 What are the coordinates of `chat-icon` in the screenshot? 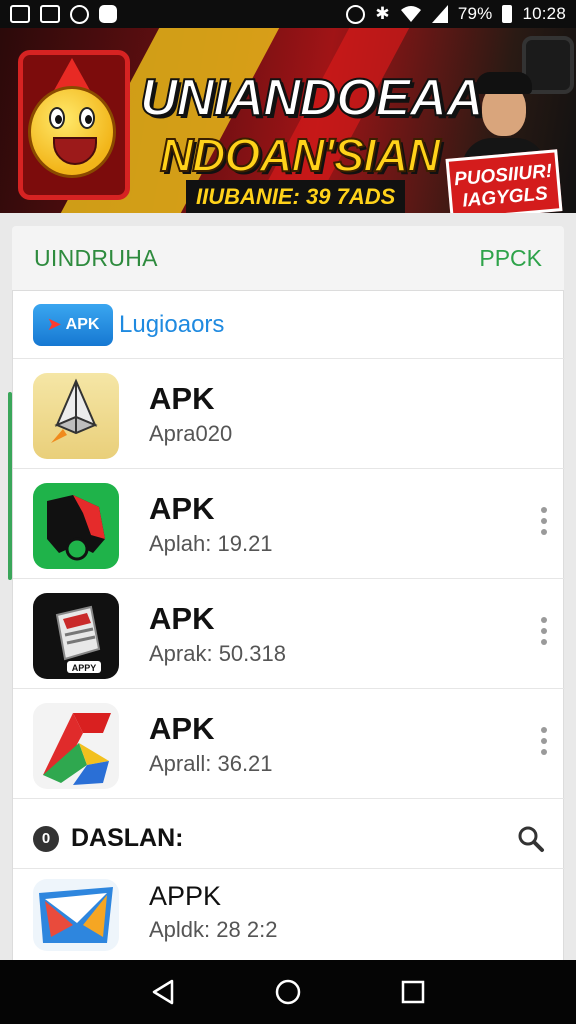 It's located at (108, 14).